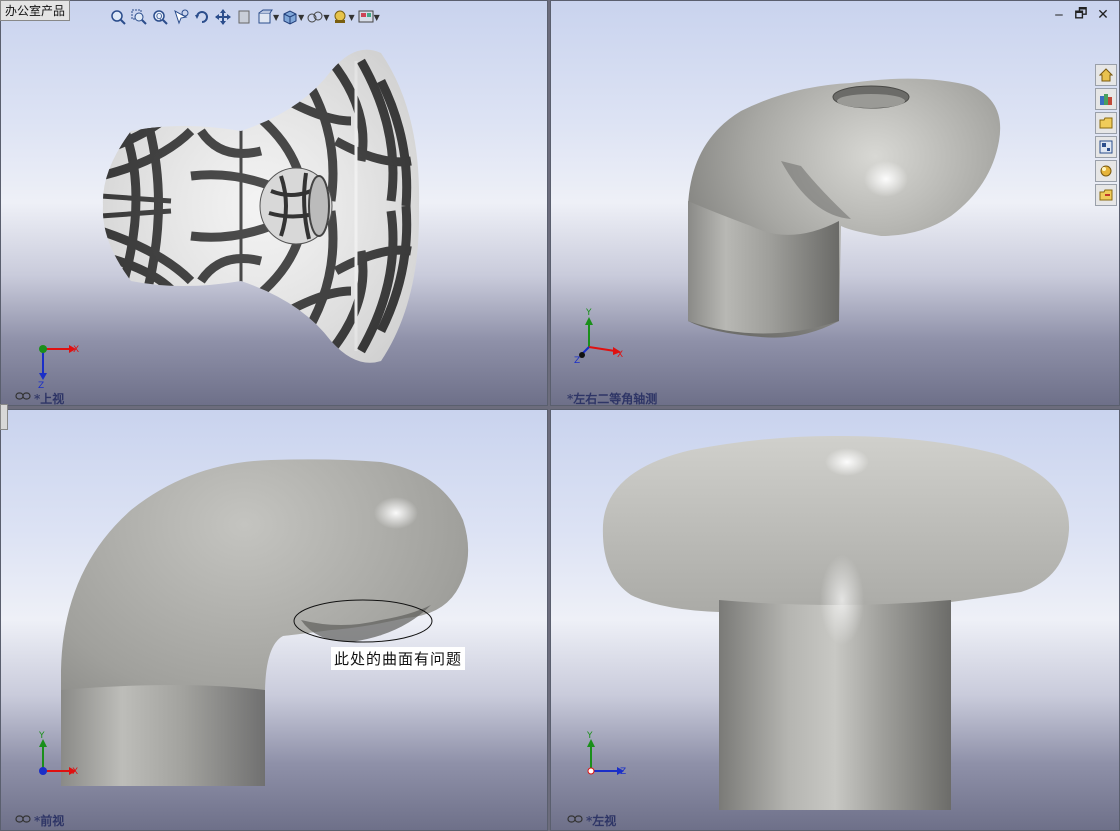  What do you see at coordinates (612, 399) in the screenshot?
I see `view-label-isometric: *左右二等角轴测` at bounding box center [612, 399].